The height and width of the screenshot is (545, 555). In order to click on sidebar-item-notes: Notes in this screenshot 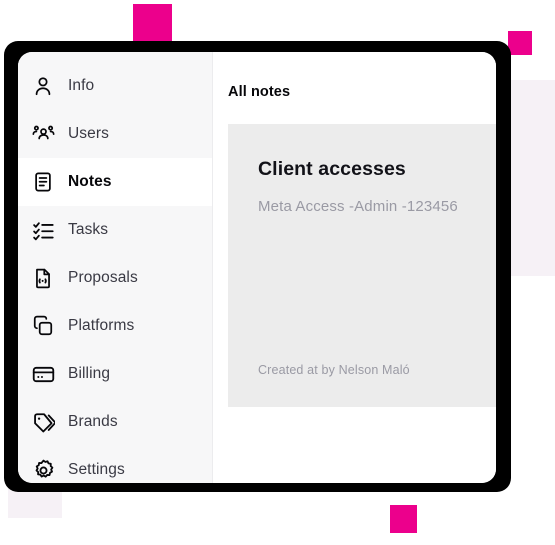, I will do `click(115, 182)`.